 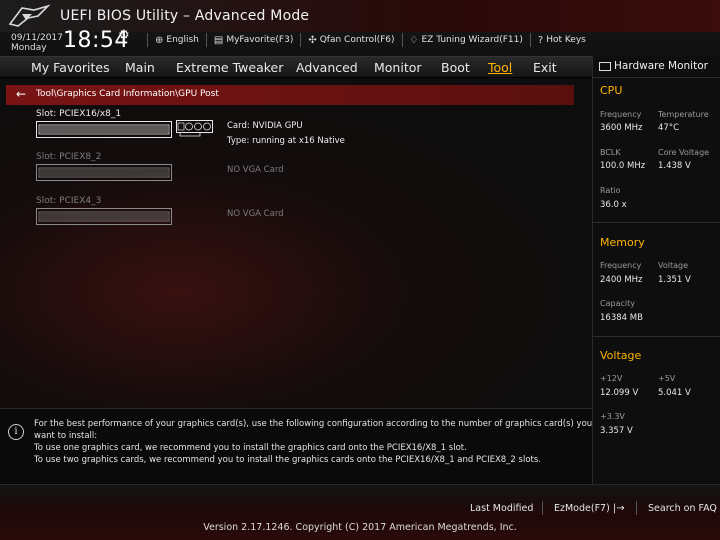 I want to click on language-button: ⊕ English, so click(x=177, y=40).